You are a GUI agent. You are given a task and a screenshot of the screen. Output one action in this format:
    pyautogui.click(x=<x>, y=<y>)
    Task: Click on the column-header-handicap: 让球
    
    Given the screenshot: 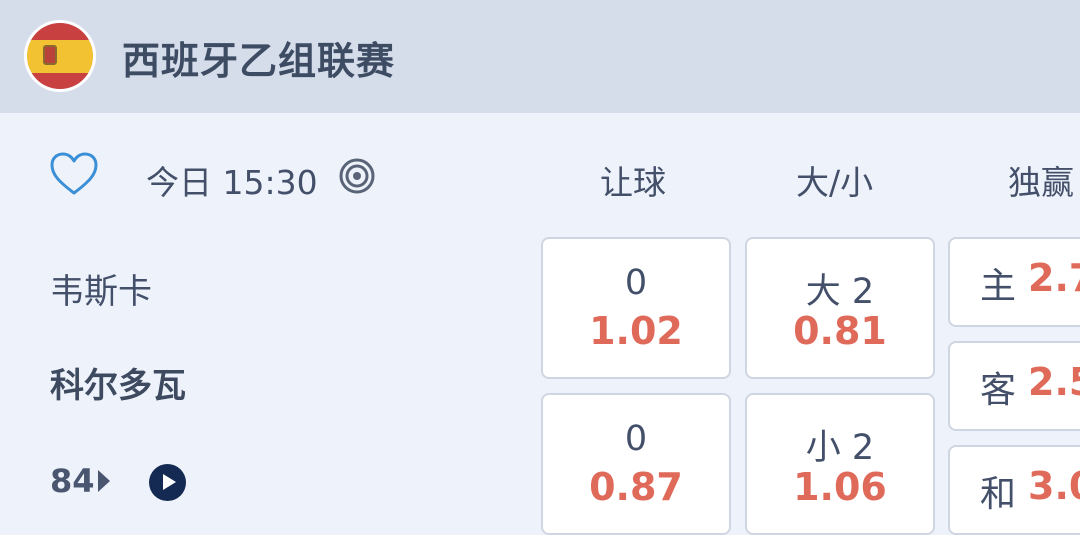 What is the action you would take?
    pyautogui.click(x=633, y=182)
    